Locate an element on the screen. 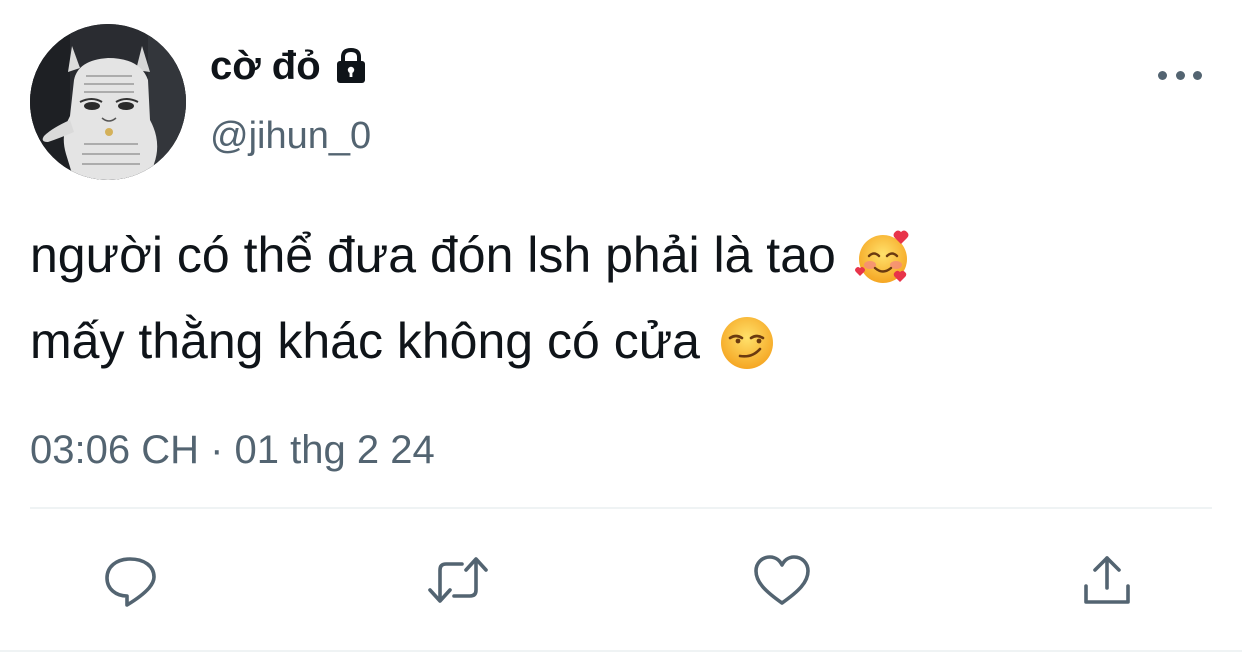 Image resolution: width=1242 pixels, height=672 pixels. reply-button is located at coordinates (130, 580).